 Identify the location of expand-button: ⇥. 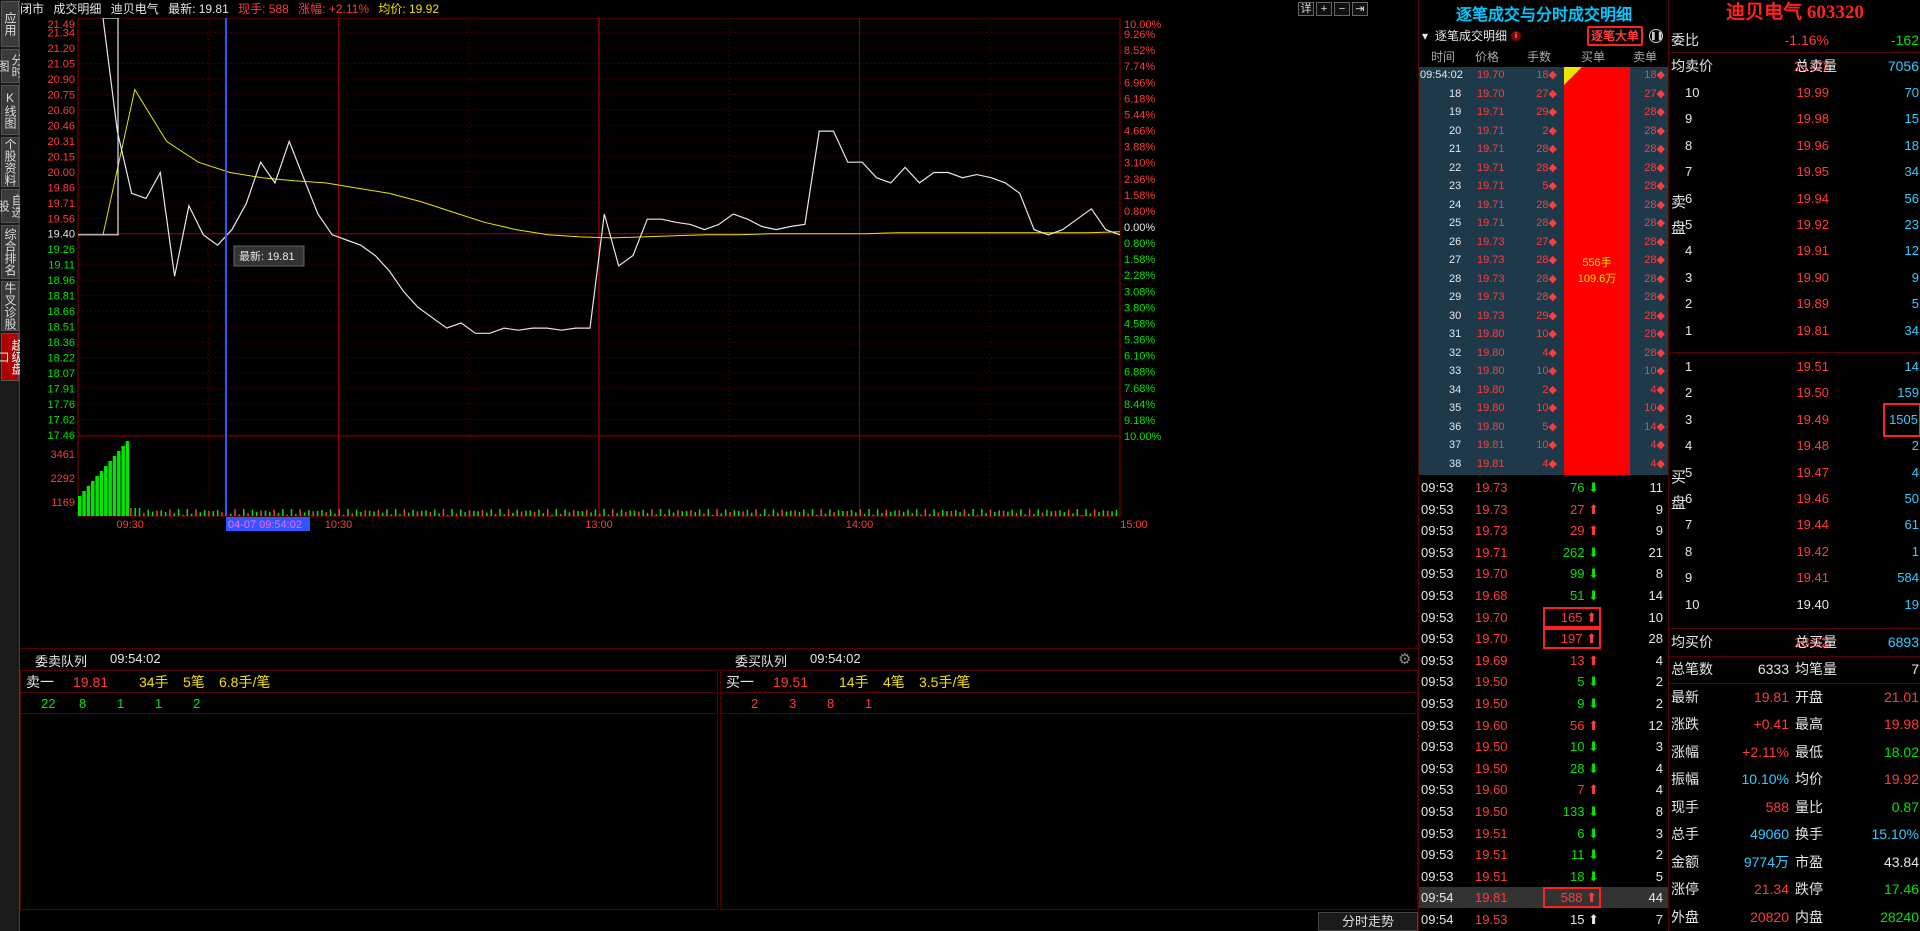
(1360, 9).